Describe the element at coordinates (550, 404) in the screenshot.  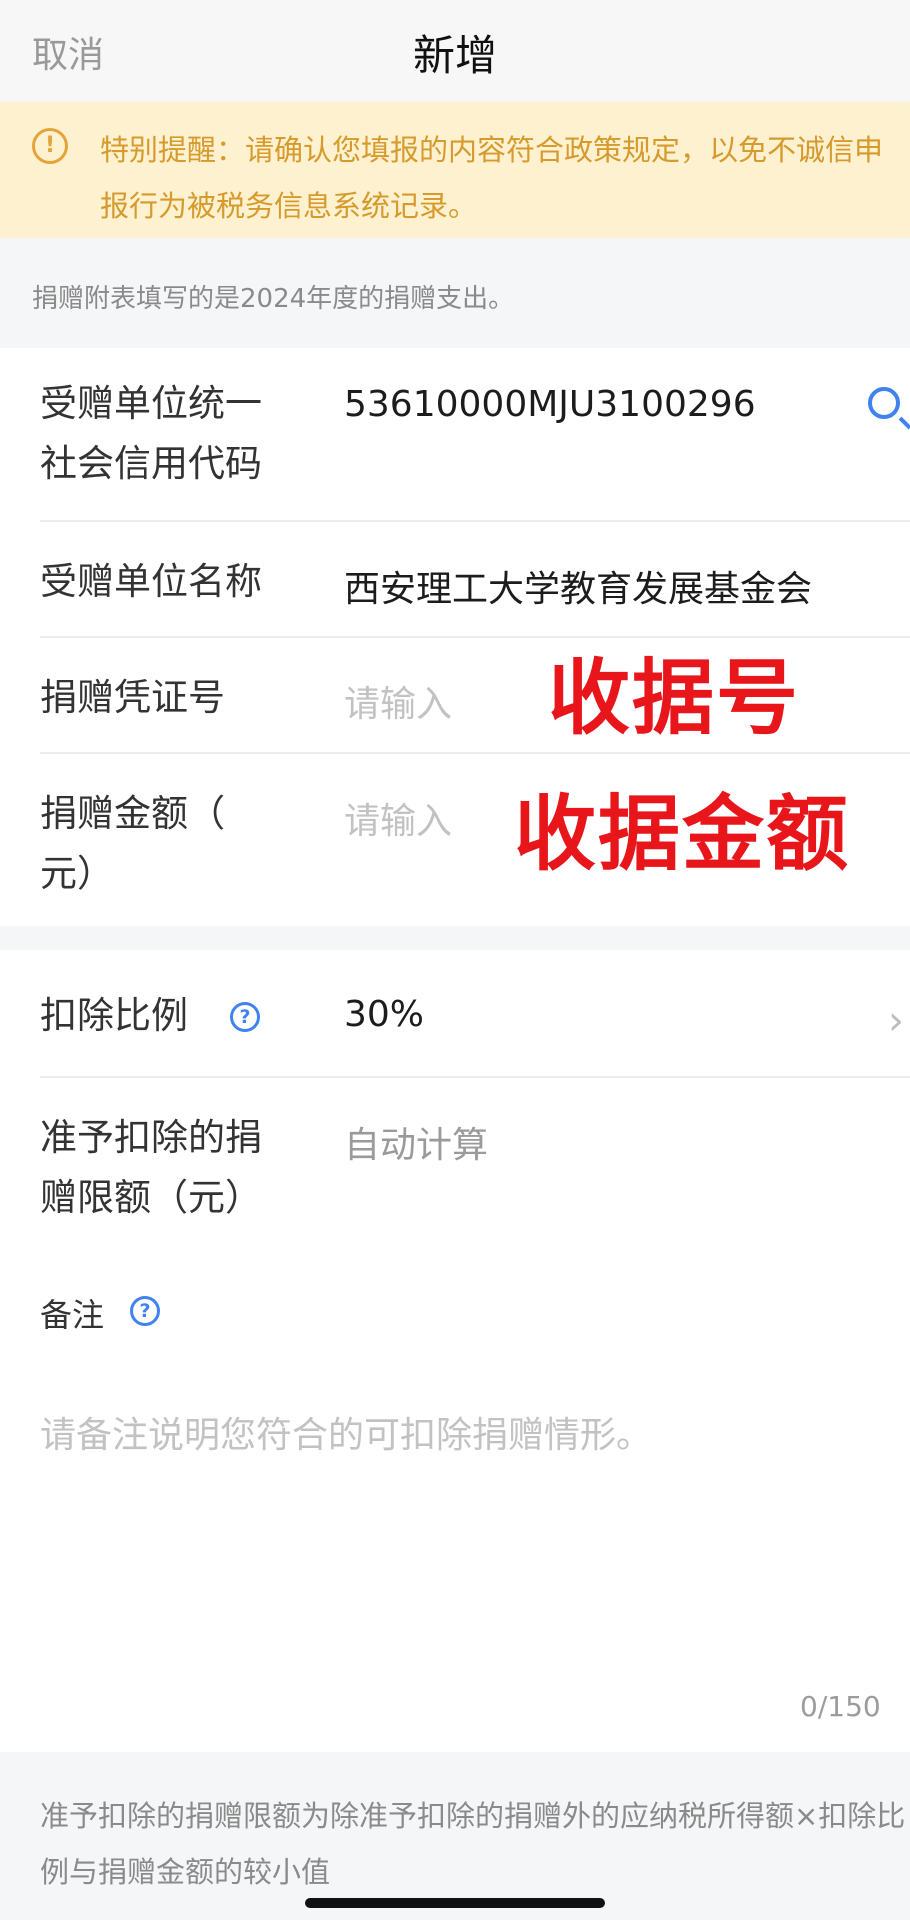
I see `recipient-code-field: 53610000MJU3100296` at that location.